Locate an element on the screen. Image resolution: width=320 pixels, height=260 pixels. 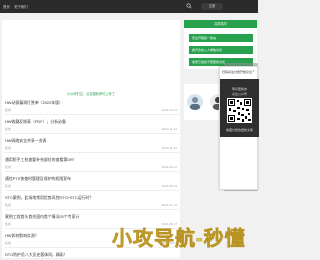
post-date: 2022-08-29 is located at coordinates (169, 186).